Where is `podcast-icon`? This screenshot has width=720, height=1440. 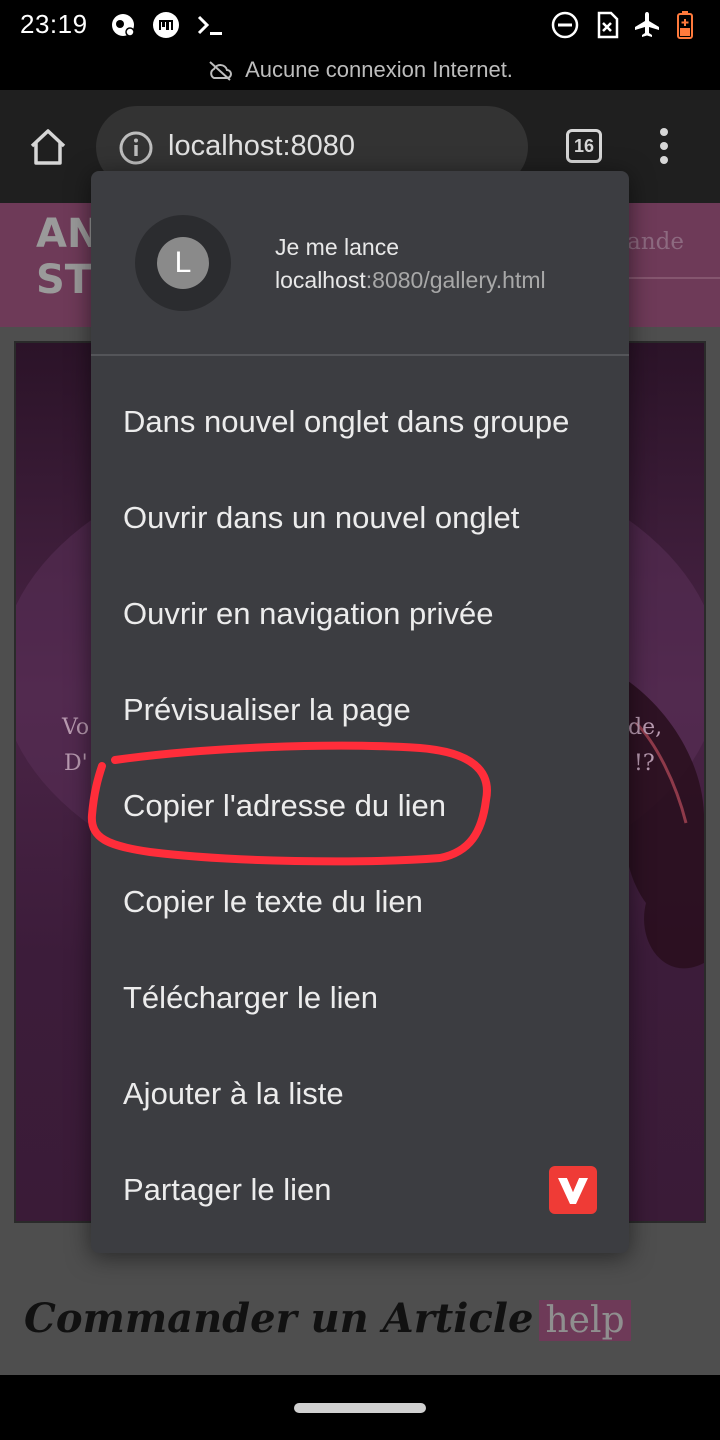
podcast-icon is located at coordinates (123, 25).